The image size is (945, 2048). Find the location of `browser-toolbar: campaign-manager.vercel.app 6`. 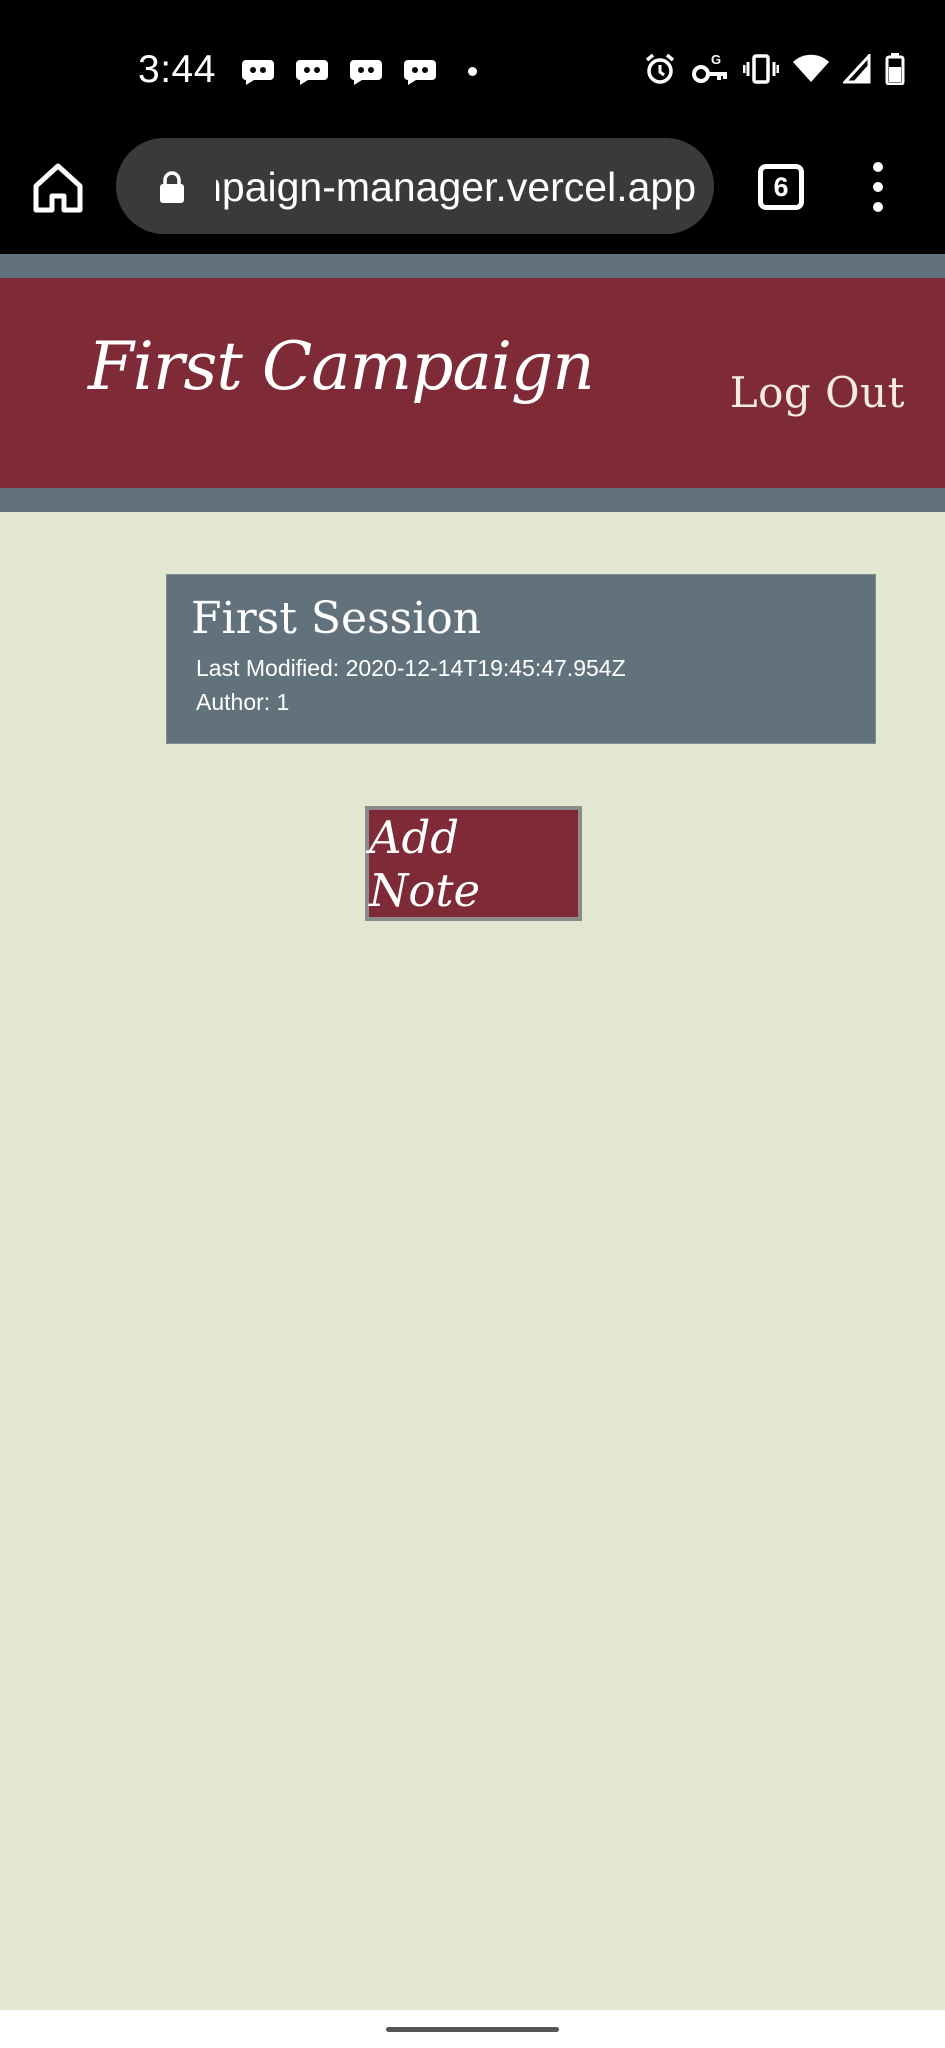

browser-toolbar: campaign-manager.vercel.app 6 is located at coordinates (472, 186).